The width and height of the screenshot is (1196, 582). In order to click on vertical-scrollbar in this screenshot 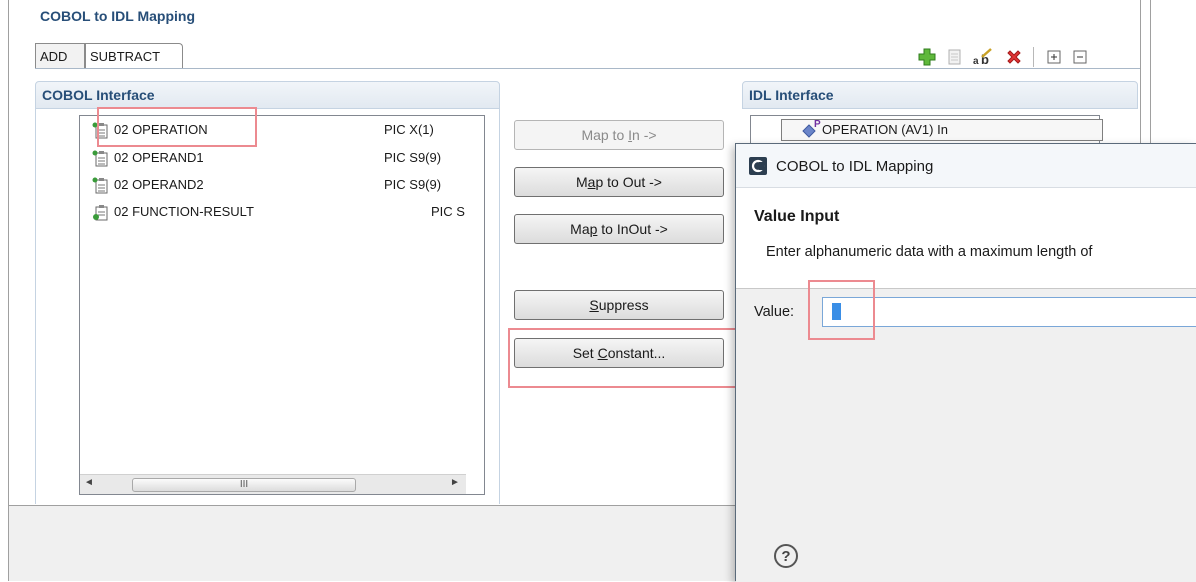, I will do `click(475, 305)`.